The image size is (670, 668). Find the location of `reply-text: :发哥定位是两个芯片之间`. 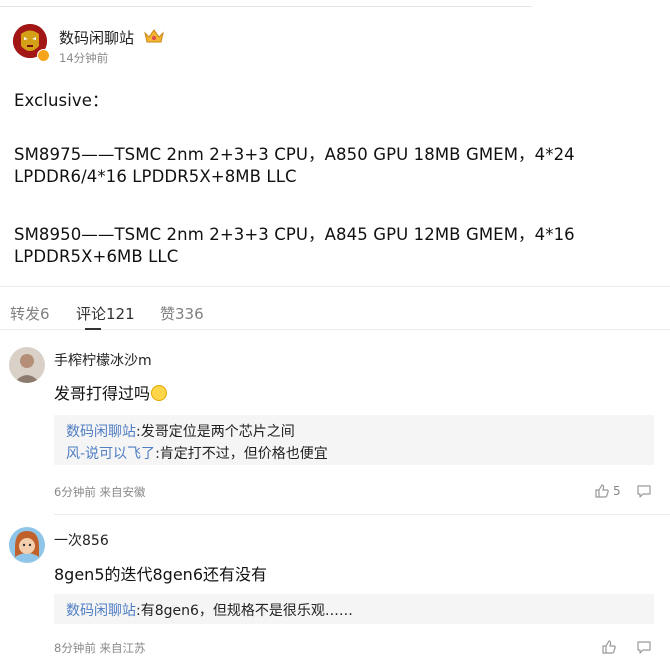

reply-text: :发哥定位是两个芯片之间 is located at coordinates (215, 432).